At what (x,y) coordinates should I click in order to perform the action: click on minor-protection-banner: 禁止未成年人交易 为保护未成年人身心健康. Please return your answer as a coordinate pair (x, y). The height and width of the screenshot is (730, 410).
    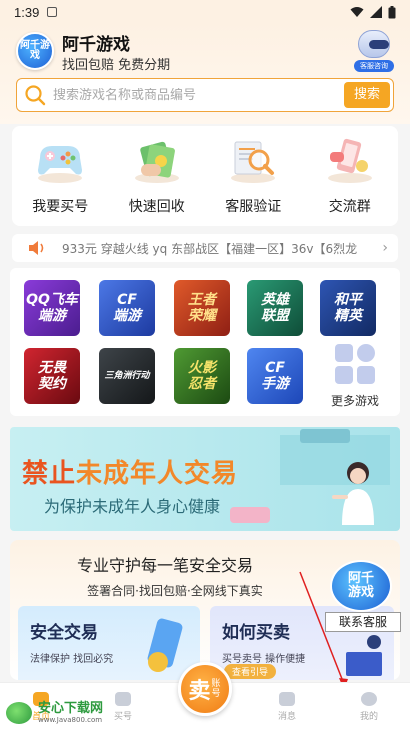
    Looking at the image, I should click on (205, 479).